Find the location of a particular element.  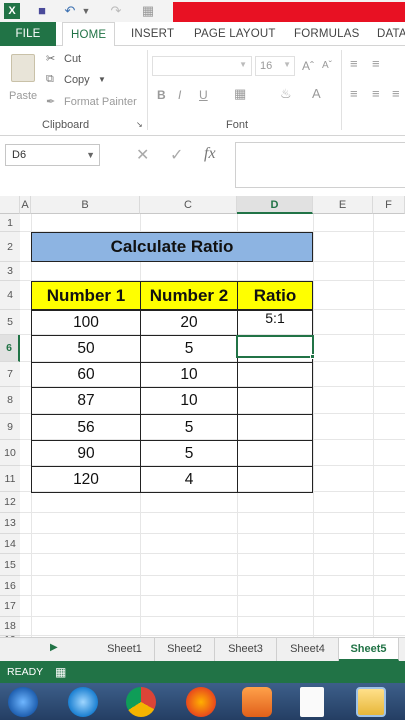

column-header-a: A is located at coordinates (25, 205).